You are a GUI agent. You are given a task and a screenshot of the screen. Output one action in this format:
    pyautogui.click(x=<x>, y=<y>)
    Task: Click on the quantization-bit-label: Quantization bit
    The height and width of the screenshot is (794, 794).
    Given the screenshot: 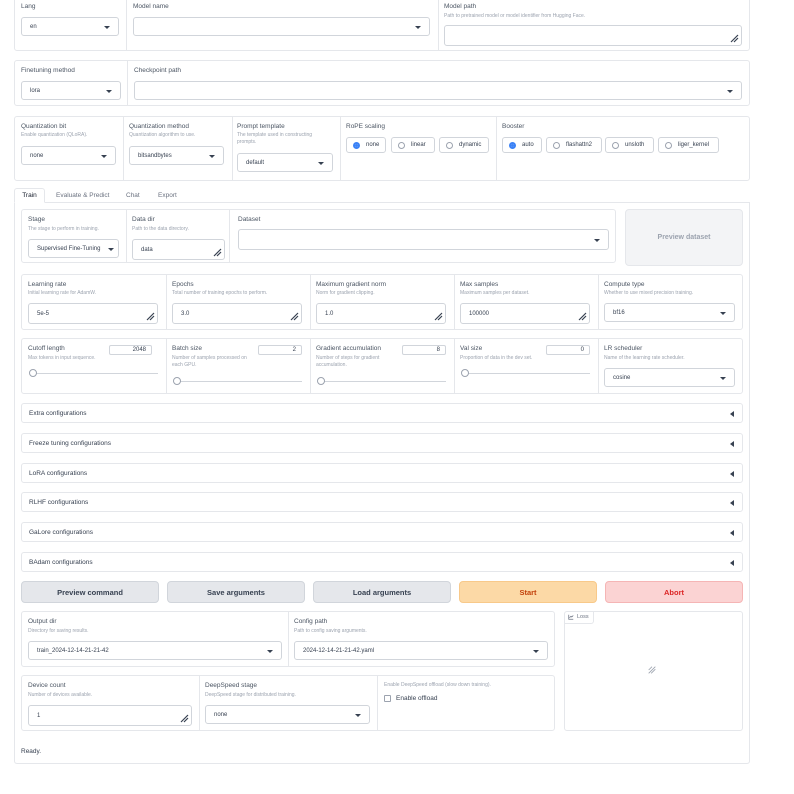 What is the action you would take?
    pyautogui.click(x=44, y=126)
    